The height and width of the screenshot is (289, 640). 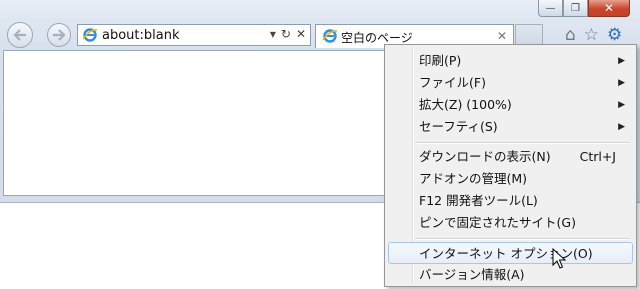 What do you see at coordinates (286, 34) in the screenshot?
I see `refresh-icon: ↻` at bounding box center [286, 34].